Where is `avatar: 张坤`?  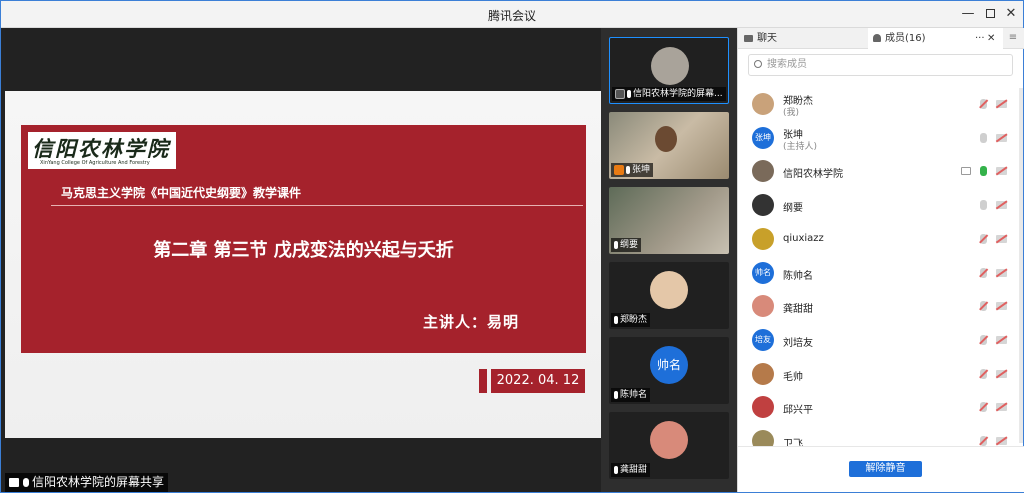 avatar: 张坤 is located at coordinates (763, 137).